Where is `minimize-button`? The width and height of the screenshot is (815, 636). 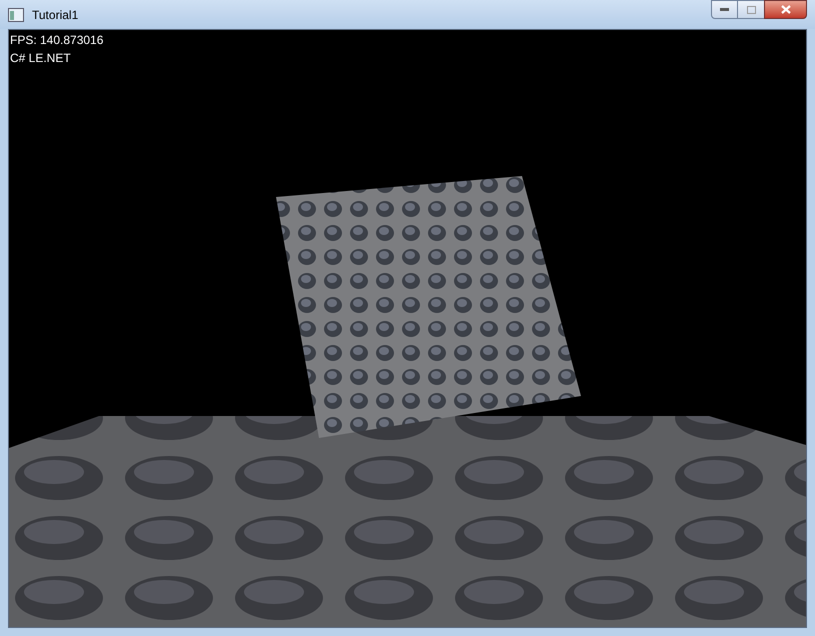
minimize-button is located at coordinates (724, 9).